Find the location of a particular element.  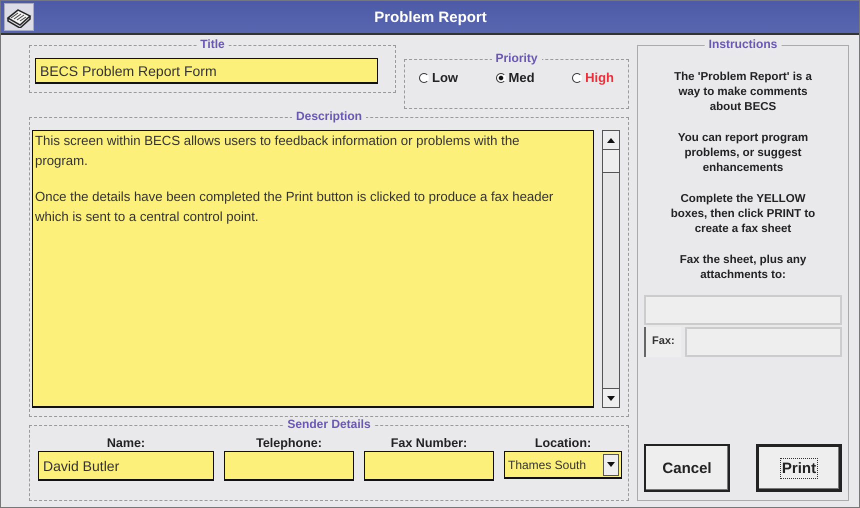

group-legend: Sender Details is located at coordinates (329, 424).